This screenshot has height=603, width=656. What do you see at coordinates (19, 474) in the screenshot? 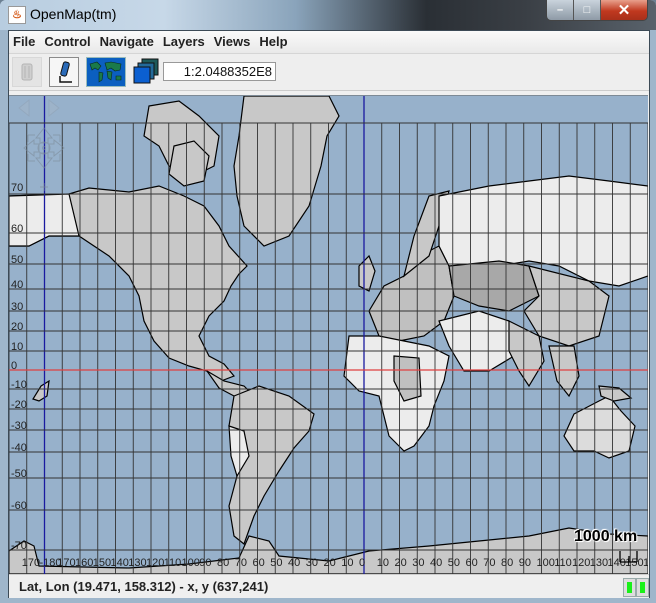
I see `latitude-label: -50` at bounding box center [19, 474].